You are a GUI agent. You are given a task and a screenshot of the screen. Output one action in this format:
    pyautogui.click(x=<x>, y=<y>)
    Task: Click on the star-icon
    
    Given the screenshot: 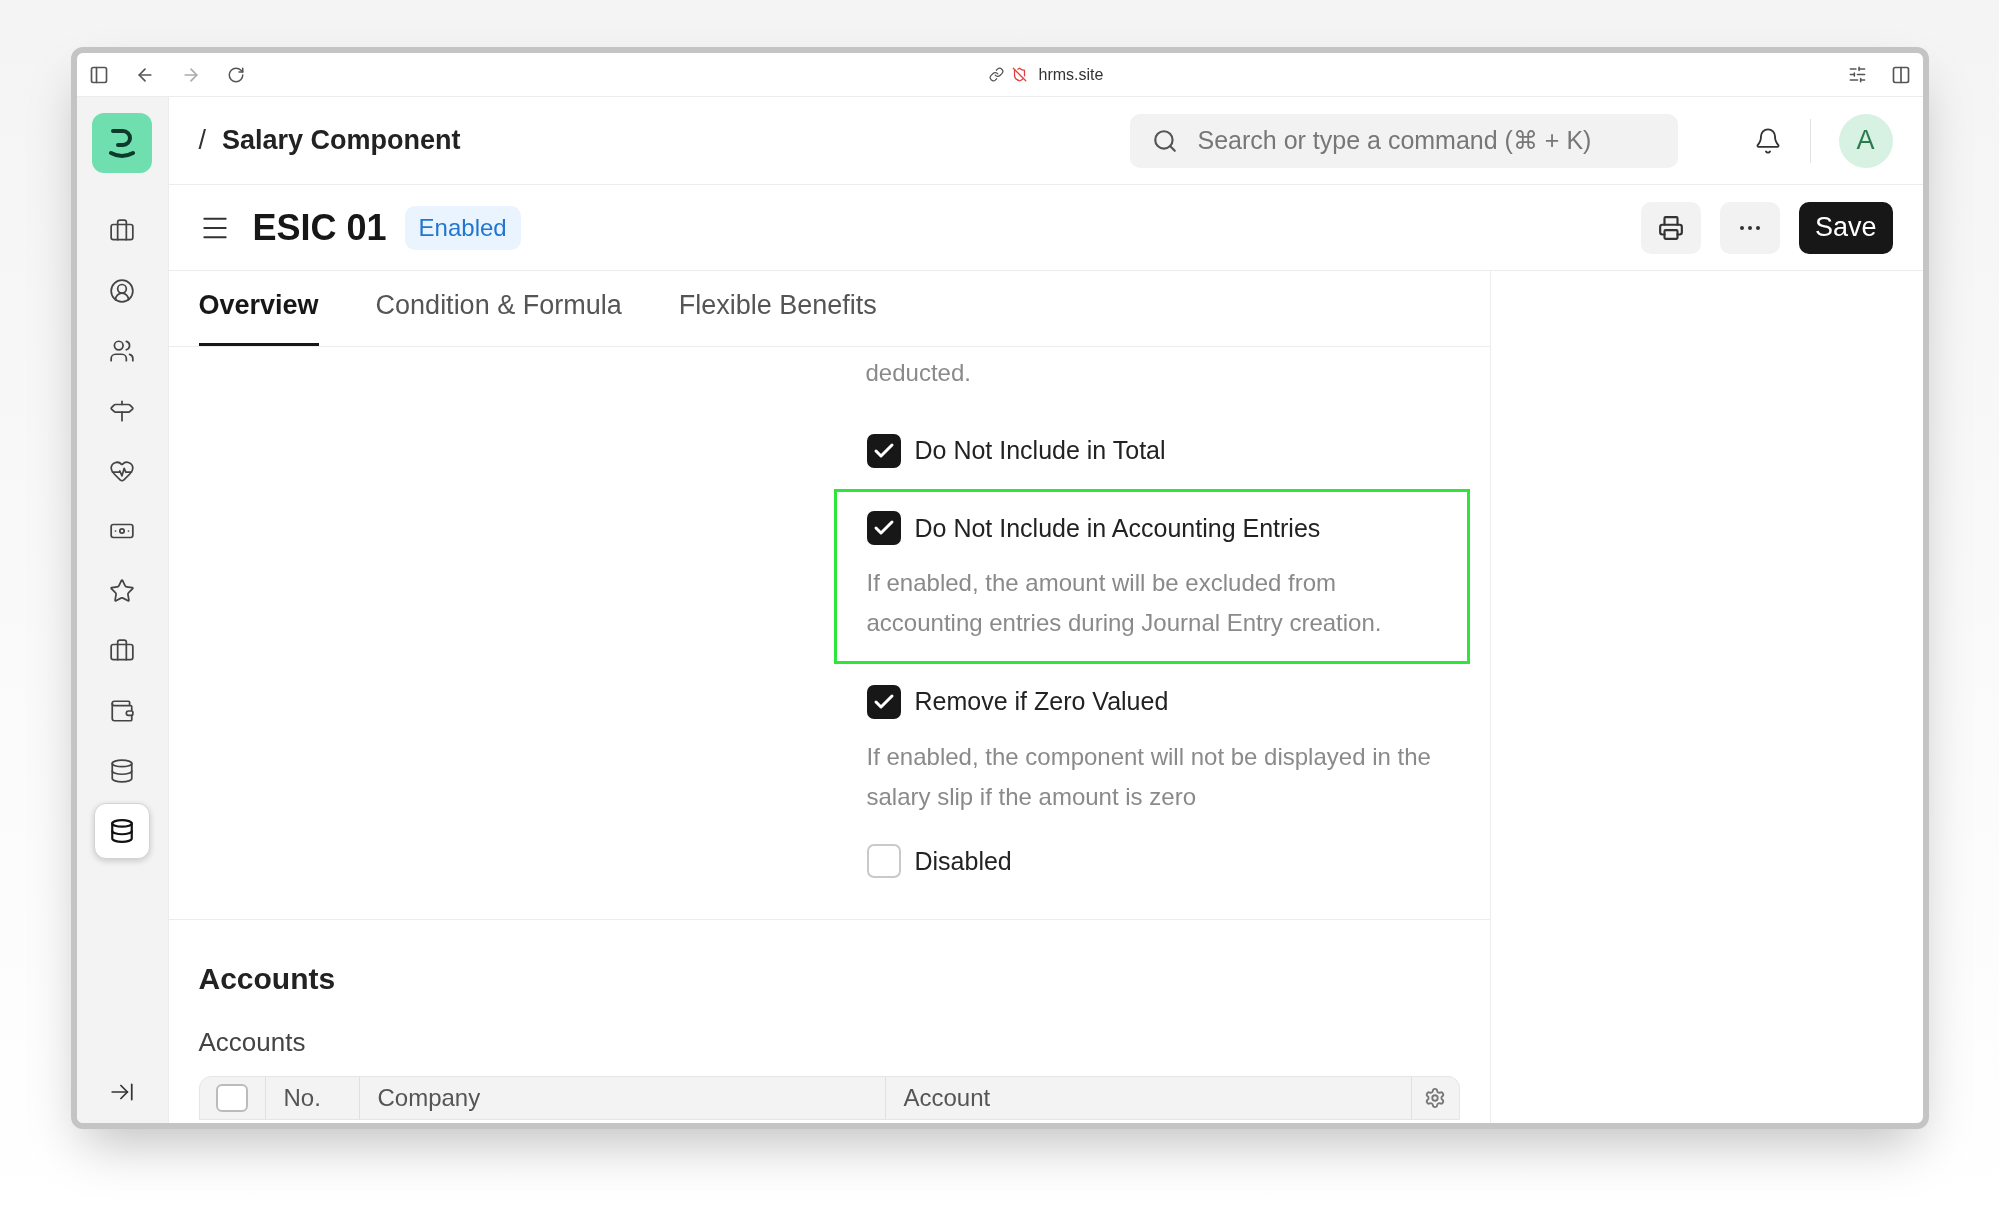 What is the action you would take?
    pyautogui.click(x=122, y=591)
    